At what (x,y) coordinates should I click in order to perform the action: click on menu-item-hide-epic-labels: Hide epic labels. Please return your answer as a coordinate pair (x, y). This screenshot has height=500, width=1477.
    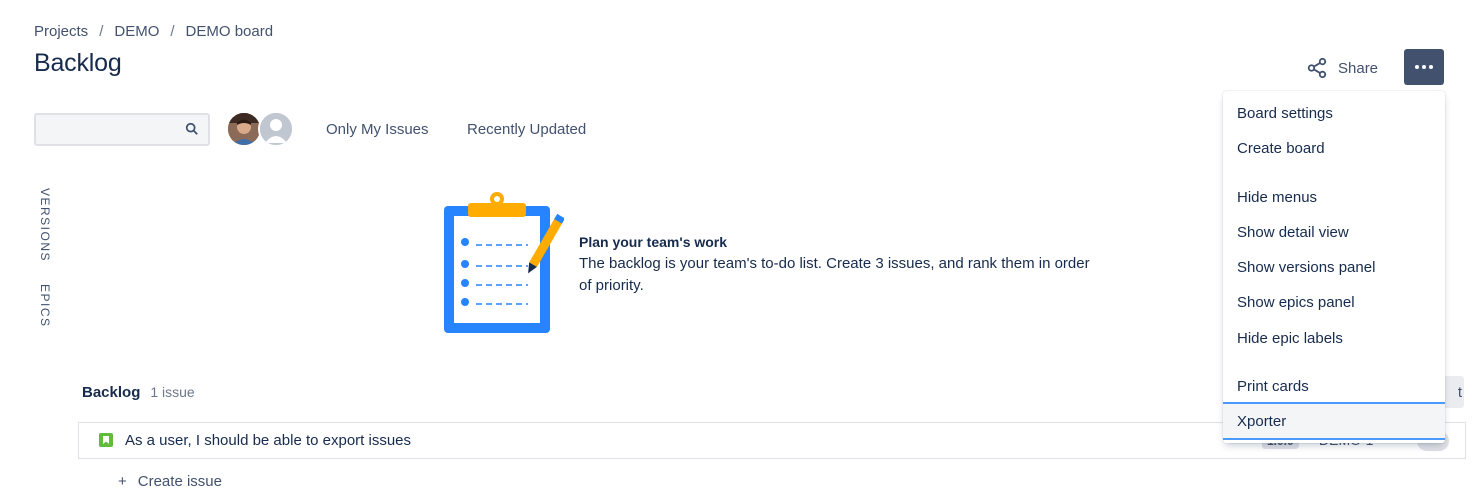
    Looking at the image, I should click on (1334, 338).